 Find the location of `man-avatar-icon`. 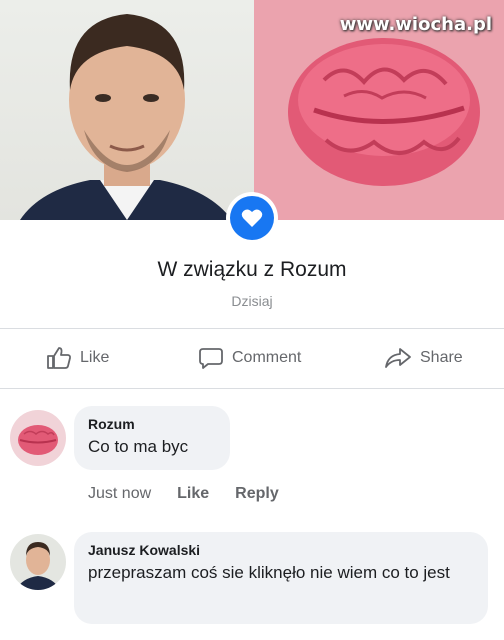

man-avatar-icon is located at coordinates (38, 566).